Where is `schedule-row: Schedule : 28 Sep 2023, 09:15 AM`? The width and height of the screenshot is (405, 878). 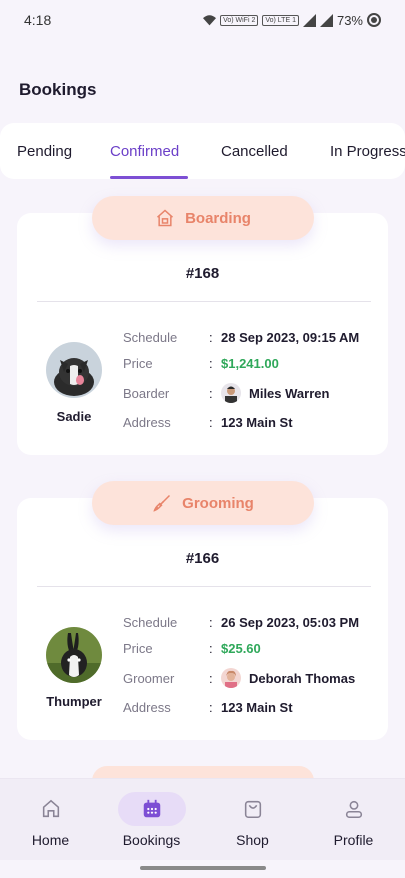
schedule-row: Schedule : 28 Sep 2023, 09:15 AM is located at coordinates (241, 337).